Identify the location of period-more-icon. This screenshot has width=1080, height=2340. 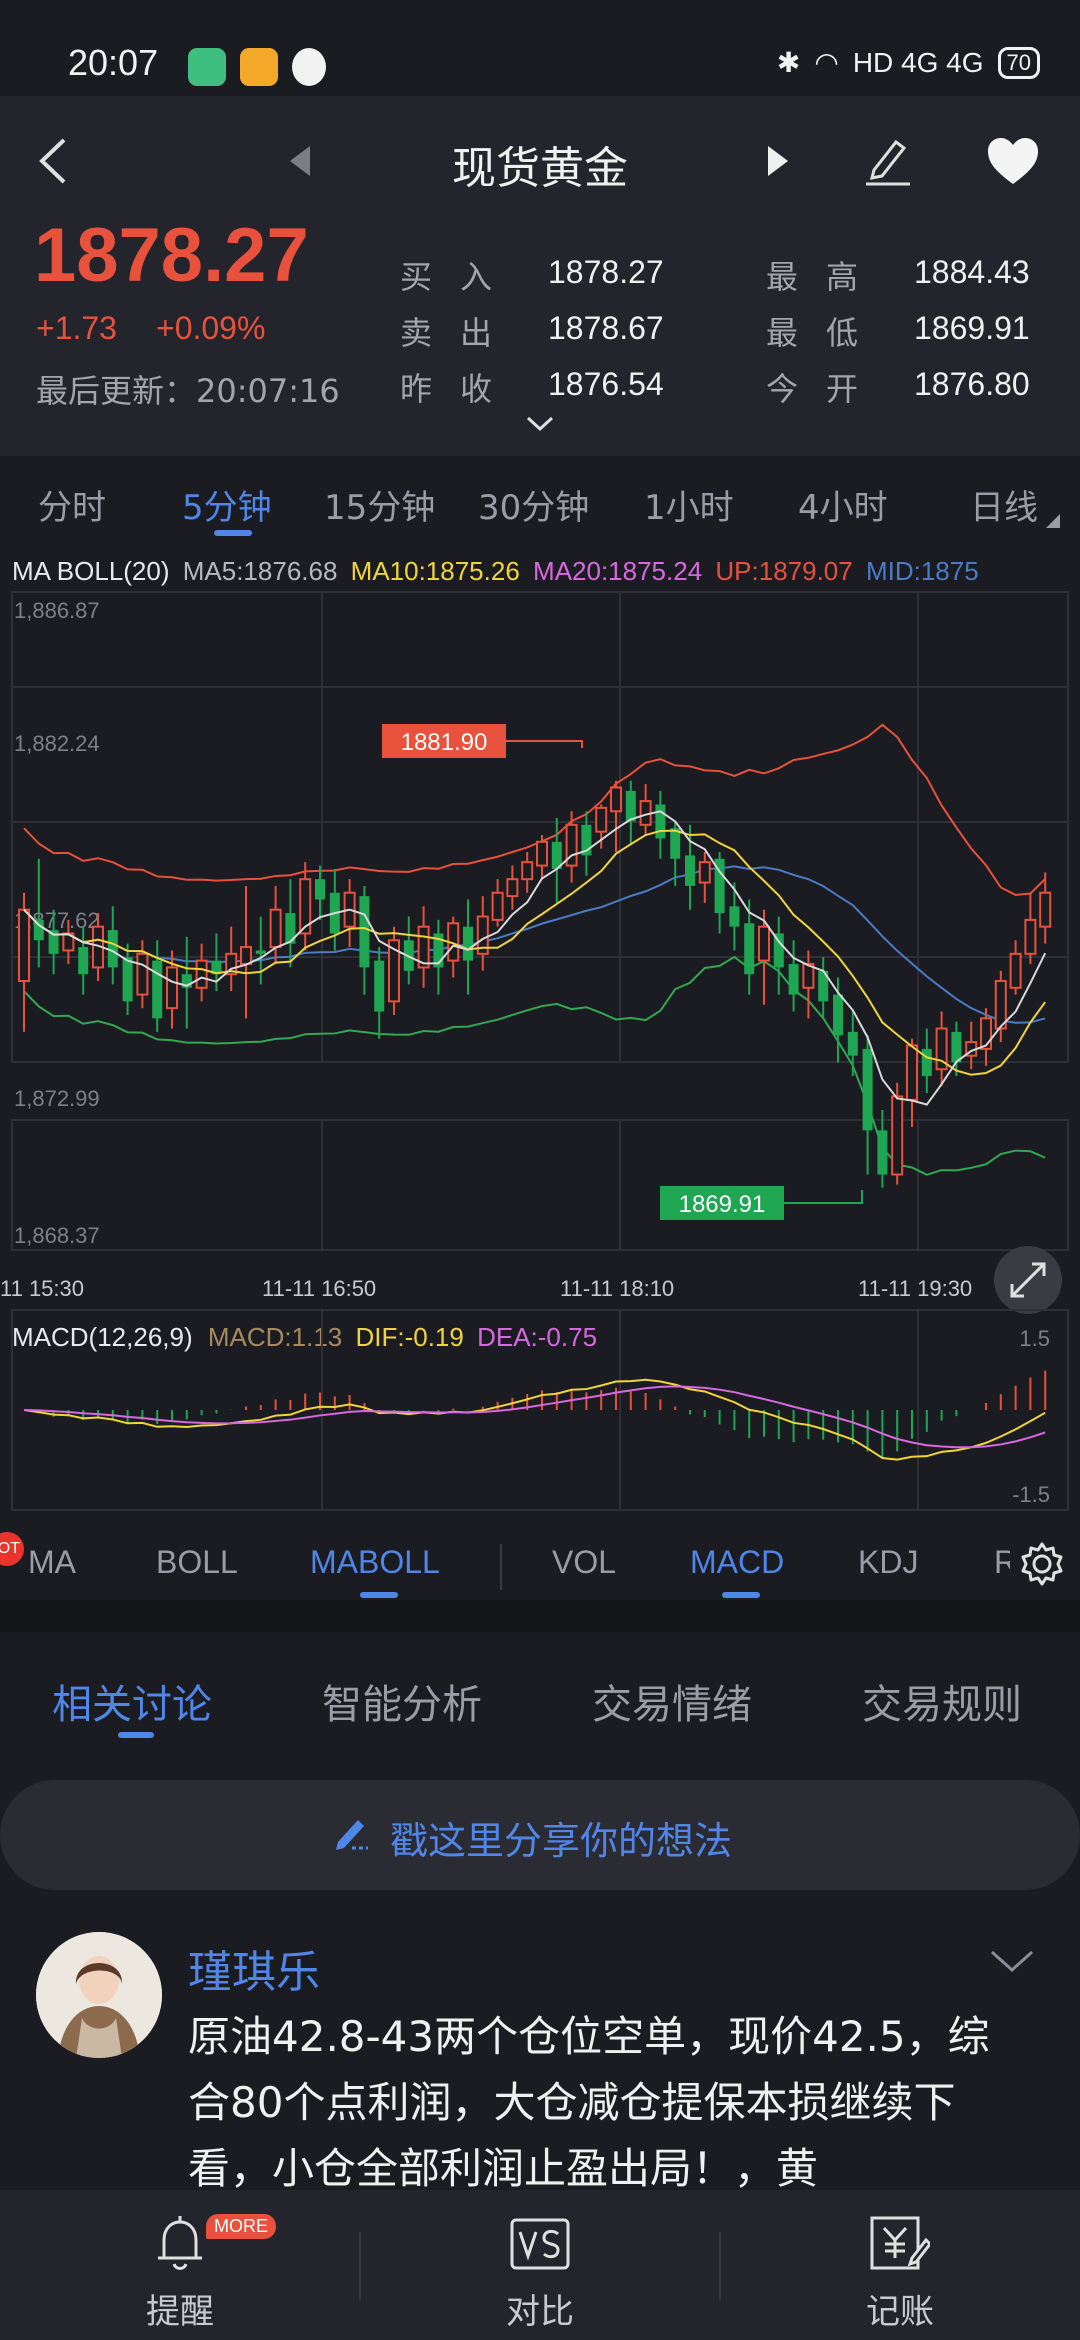
(1053, 521).